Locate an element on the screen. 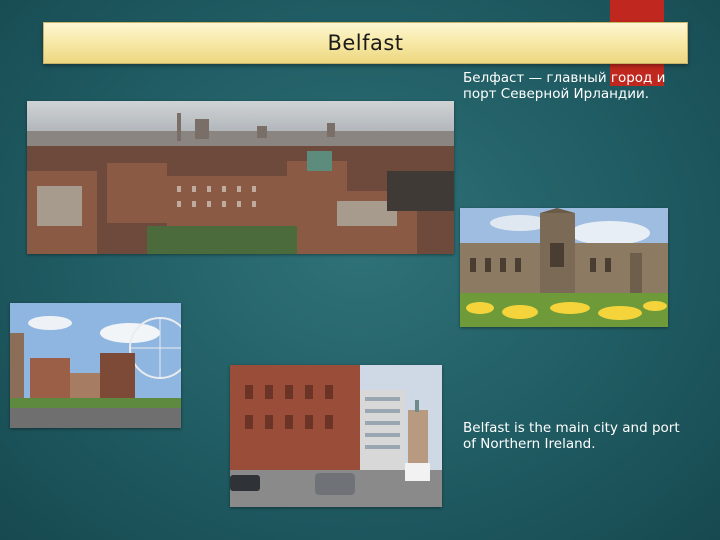 This screenshot has height=540, width=720. ferris-wheel-square-photo is located at coordinates (95, 365).